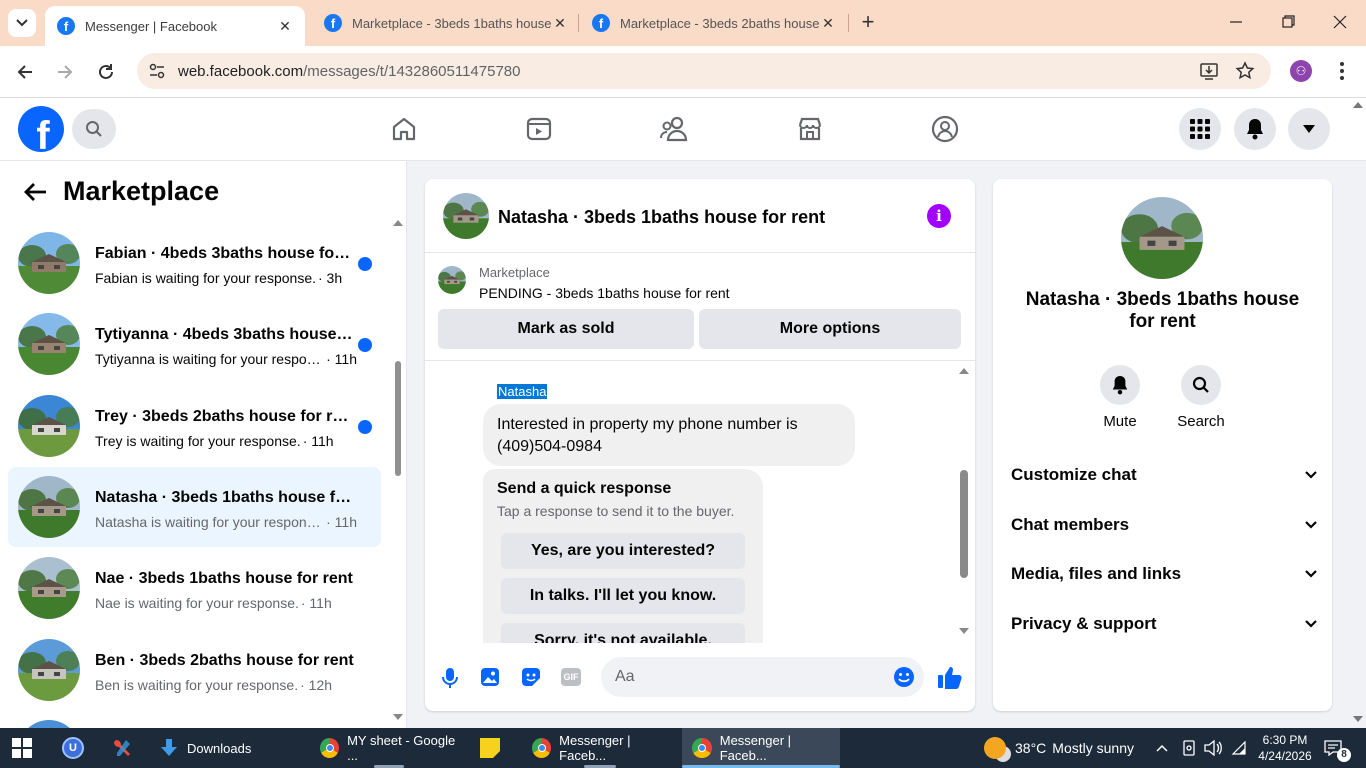 The height and width of the screenshot is (768, 1366). I want to click on volume-button, so click(1213, 748).